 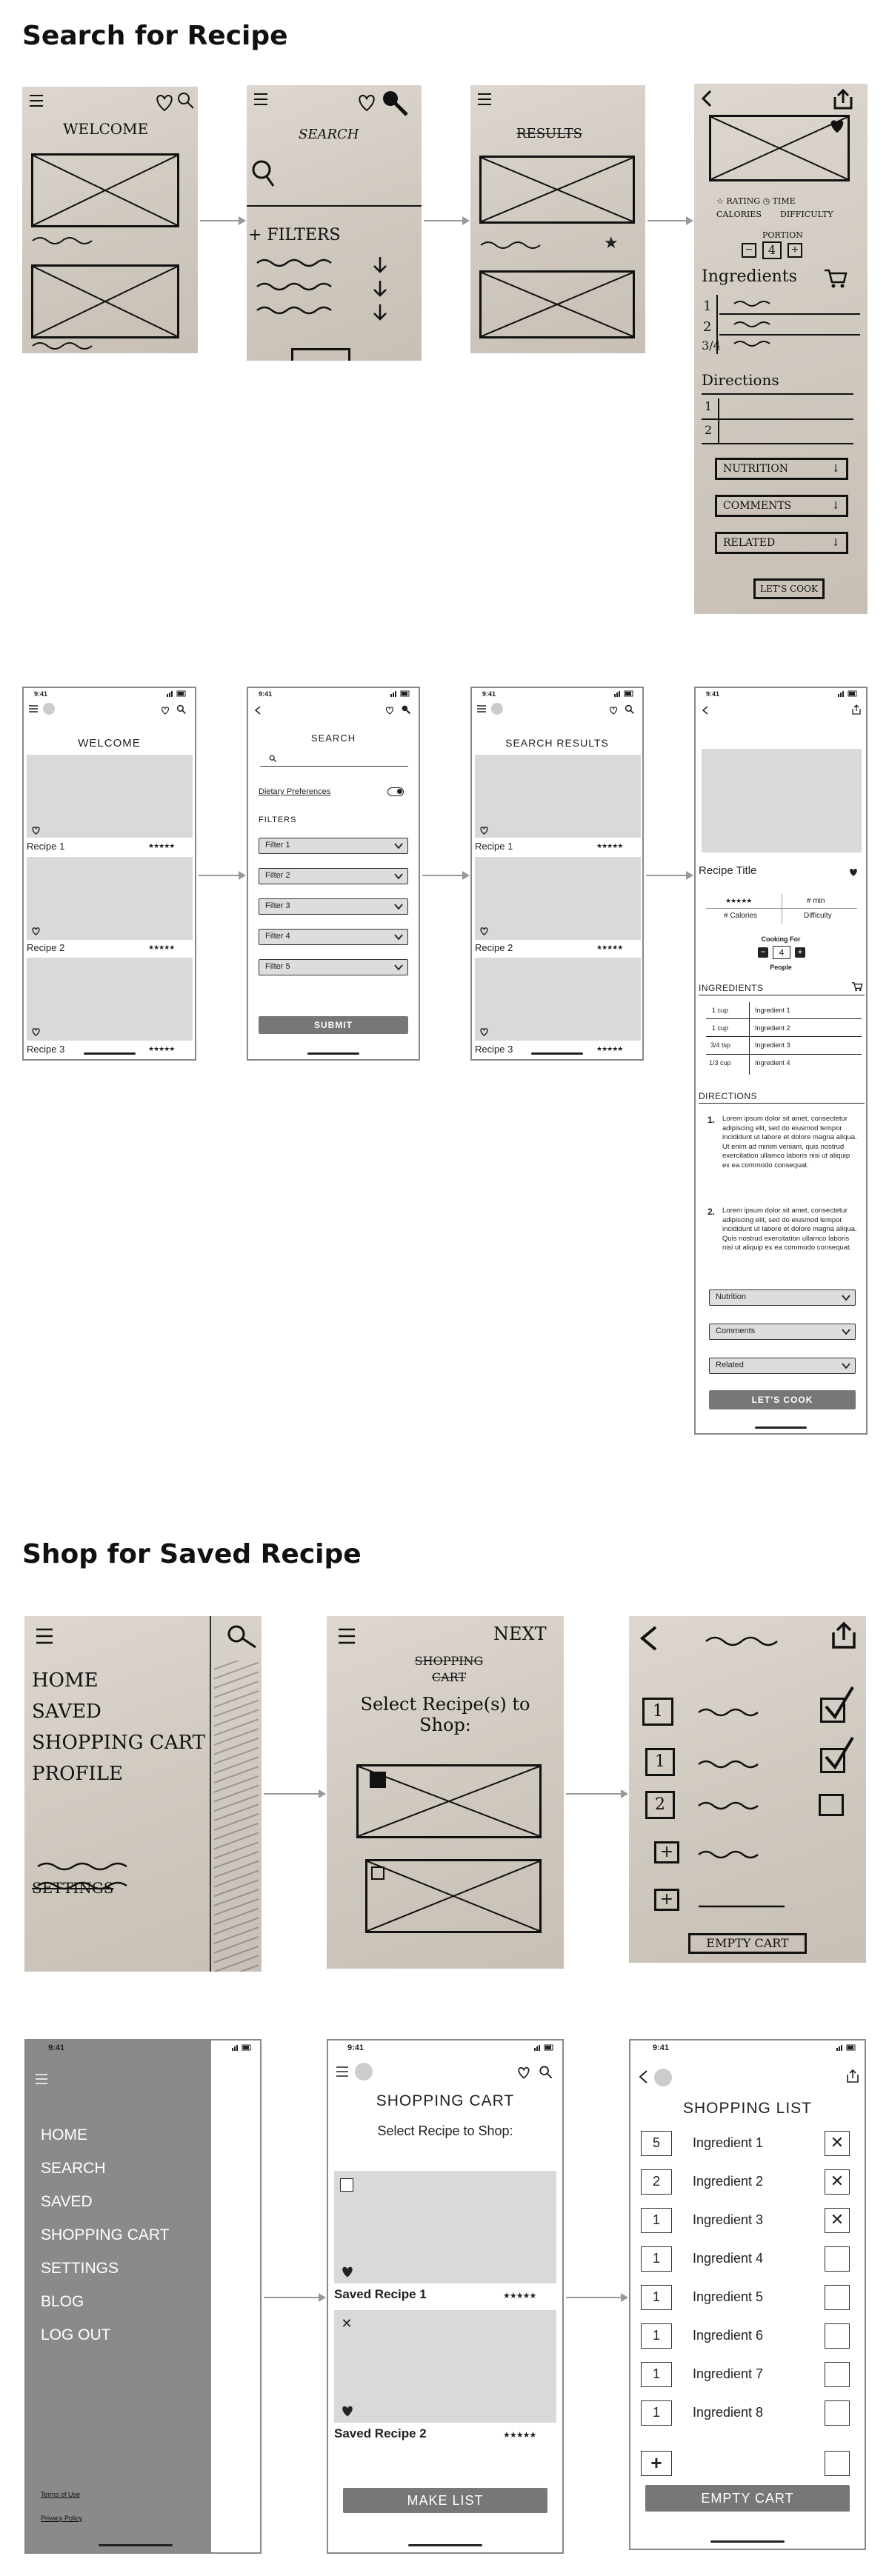 I want to click on people-minus-button: −, so click(x=763, y=953).